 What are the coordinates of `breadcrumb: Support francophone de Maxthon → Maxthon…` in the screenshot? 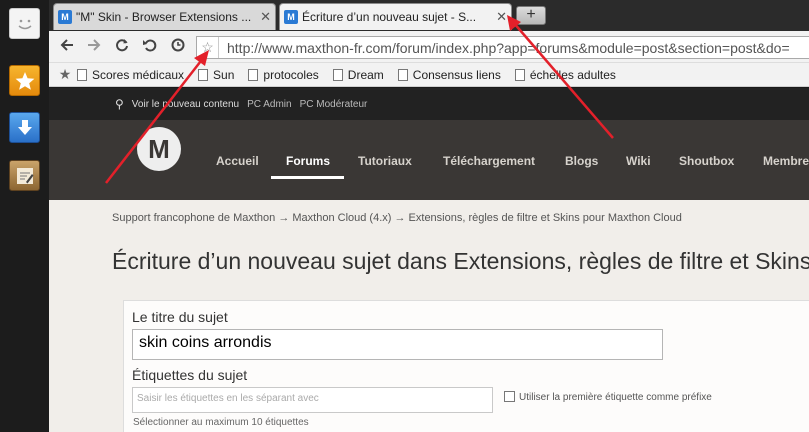 It's located at (397, 218).